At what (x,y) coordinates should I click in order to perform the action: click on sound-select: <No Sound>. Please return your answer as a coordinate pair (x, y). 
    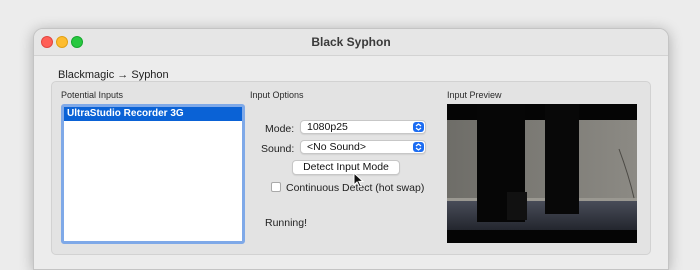
    Looking at the image, I should click on (363, 147).